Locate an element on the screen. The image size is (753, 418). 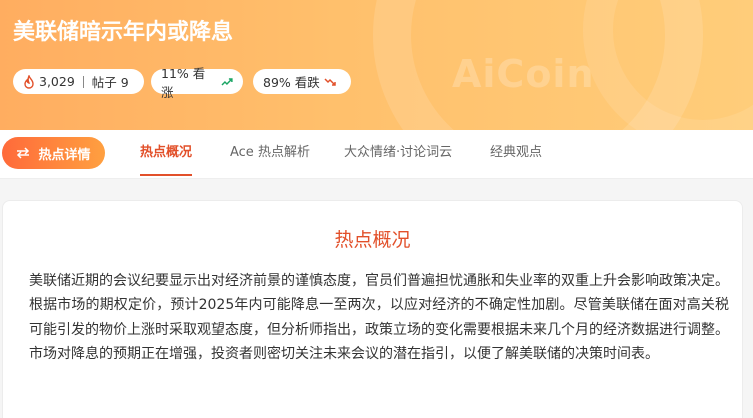
swap-icon is located at coordinates (23, 153).